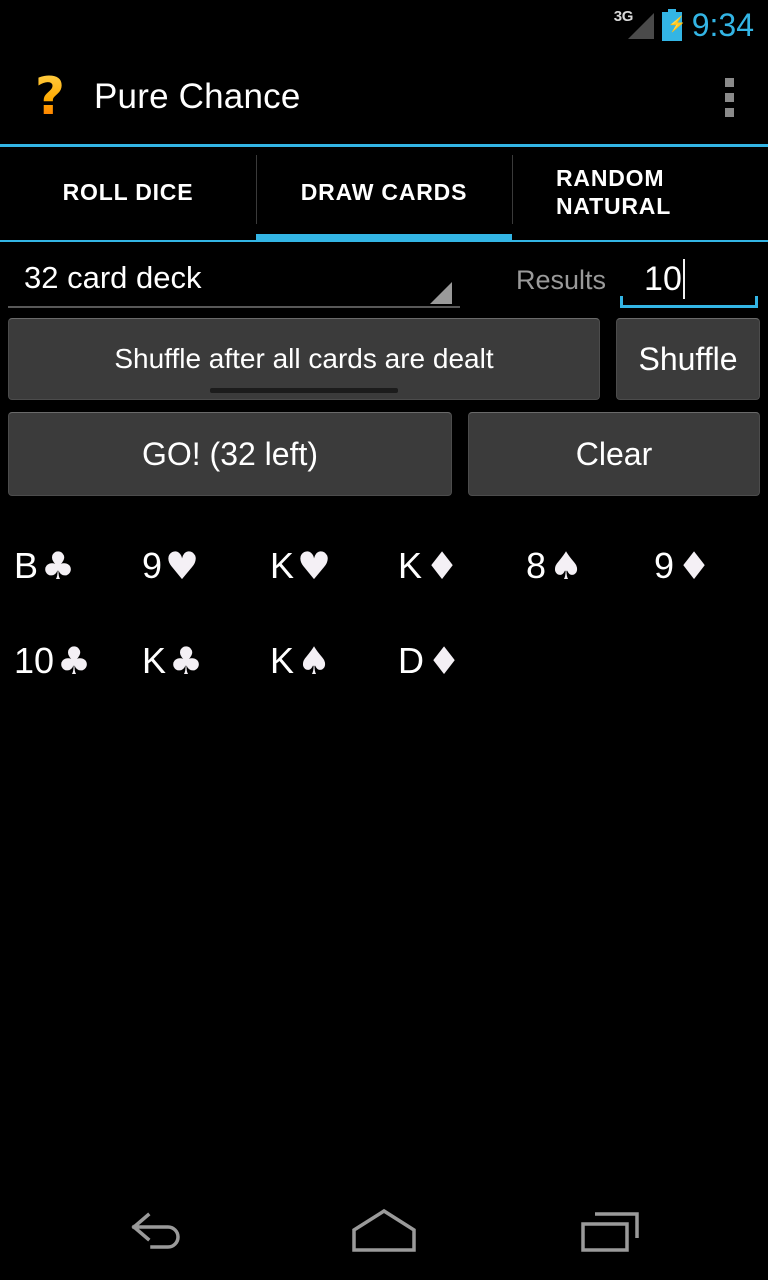 This screenshot has width=768, height=1280. What do you see at coordinates (590, 566) in the screenshot?
I see `result-card: 8 ♠` at bounding box center [590, 566].